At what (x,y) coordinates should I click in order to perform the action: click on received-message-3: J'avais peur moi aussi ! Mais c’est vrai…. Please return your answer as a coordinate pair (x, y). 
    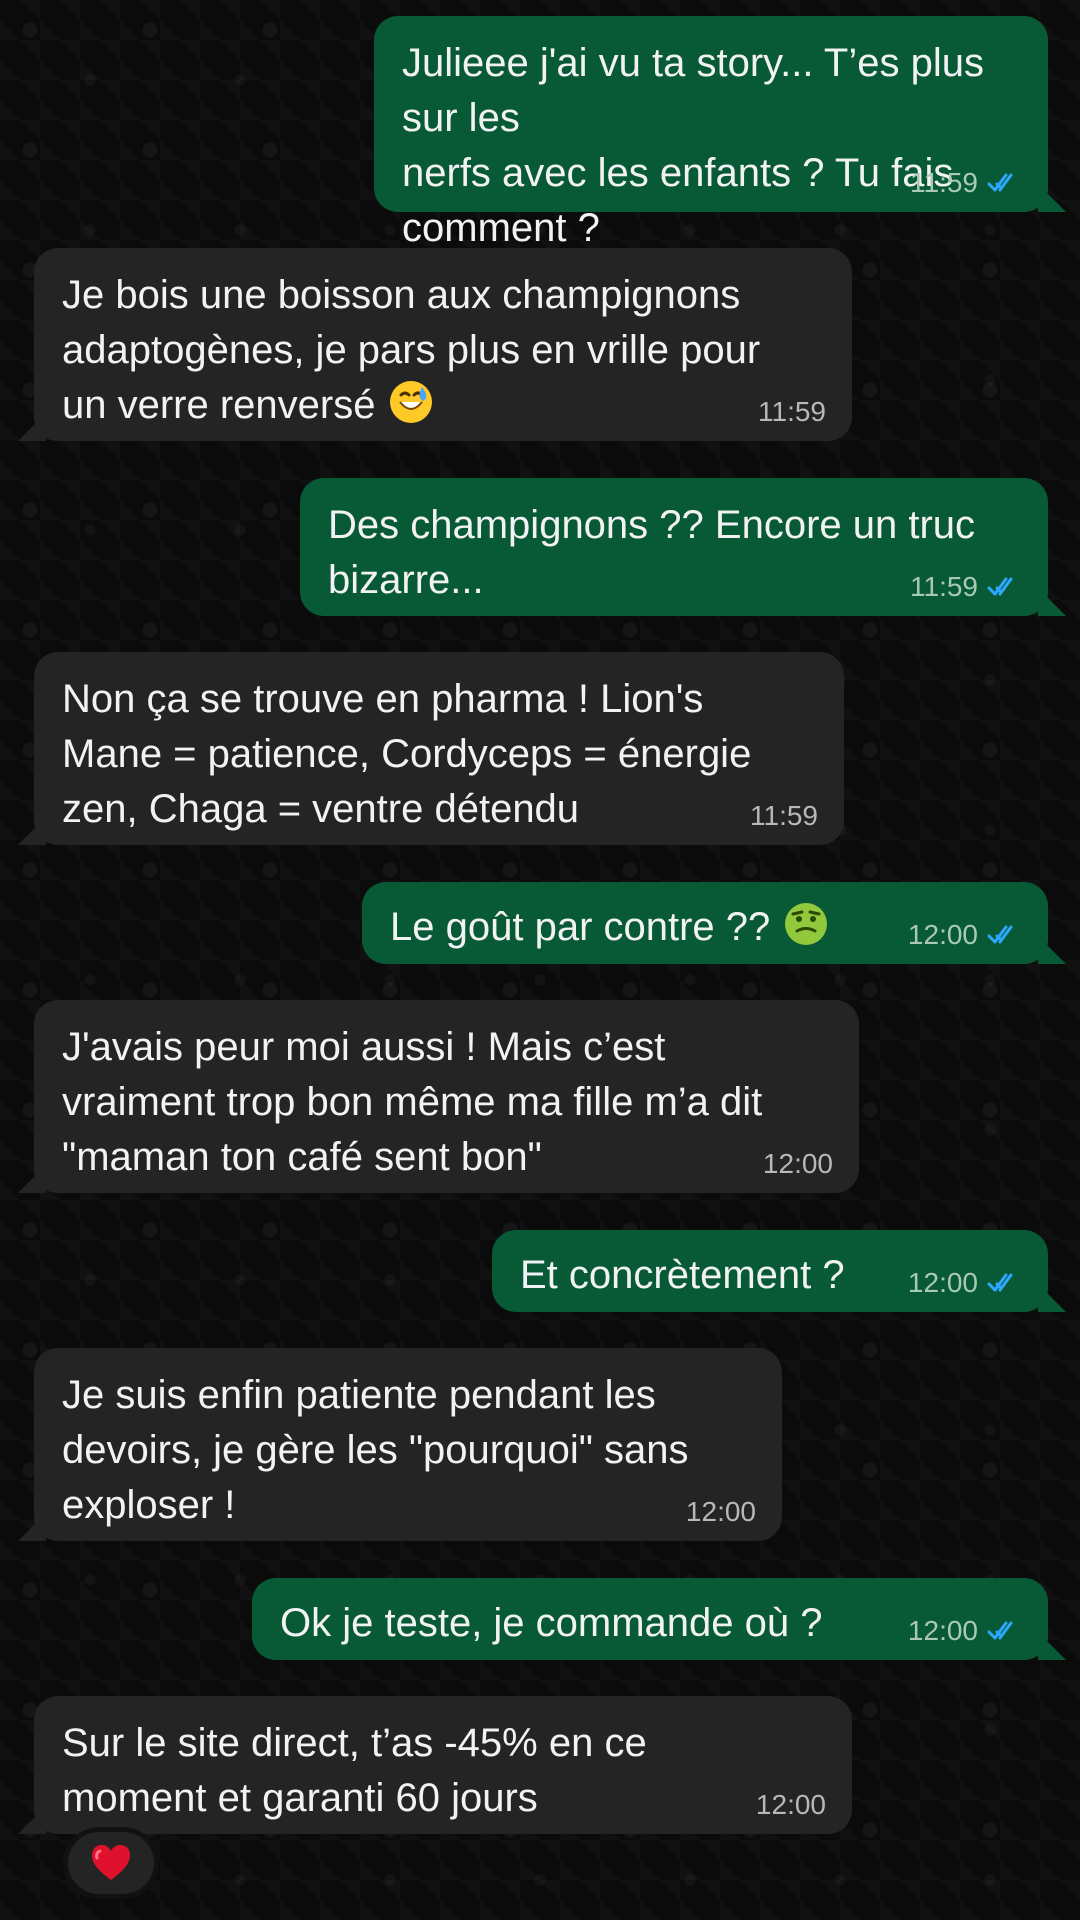
    Looking at the image, I should click on (446, 1096).